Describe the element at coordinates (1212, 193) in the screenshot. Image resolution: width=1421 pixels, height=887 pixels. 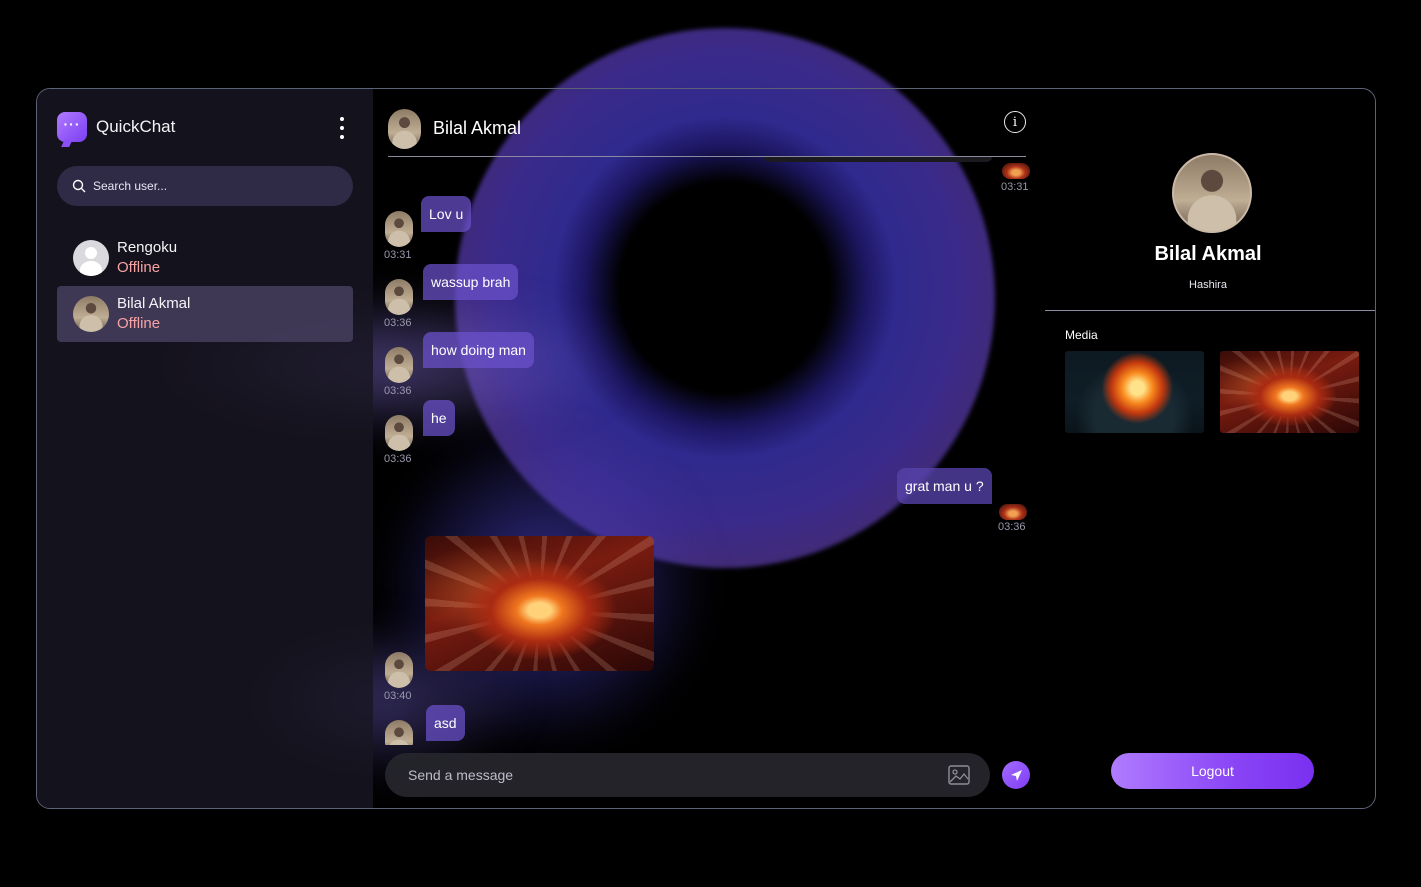
I see `profile-avatar` at that location.